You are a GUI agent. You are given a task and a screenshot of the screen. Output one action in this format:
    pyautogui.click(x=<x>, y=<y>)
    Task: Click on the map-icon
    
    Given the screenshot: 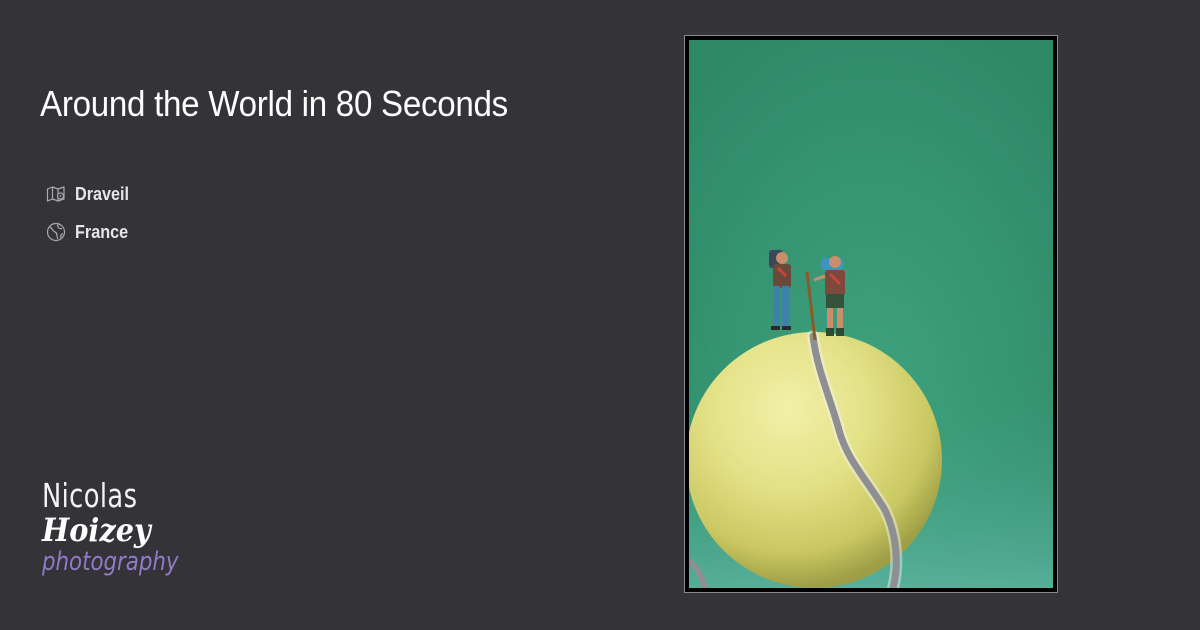 What is the action you would take?
    pyautogui.click(x=56, y=194)
    